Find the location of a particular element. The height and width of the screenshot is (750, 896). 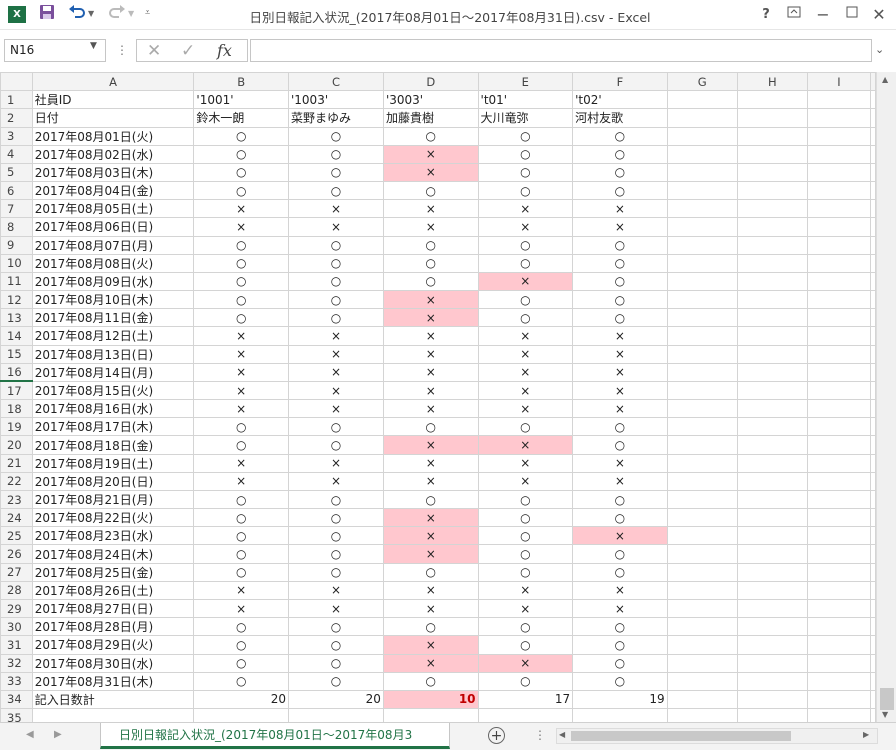

employee-id-cell: 't01' is located at coordinates (525, 100).